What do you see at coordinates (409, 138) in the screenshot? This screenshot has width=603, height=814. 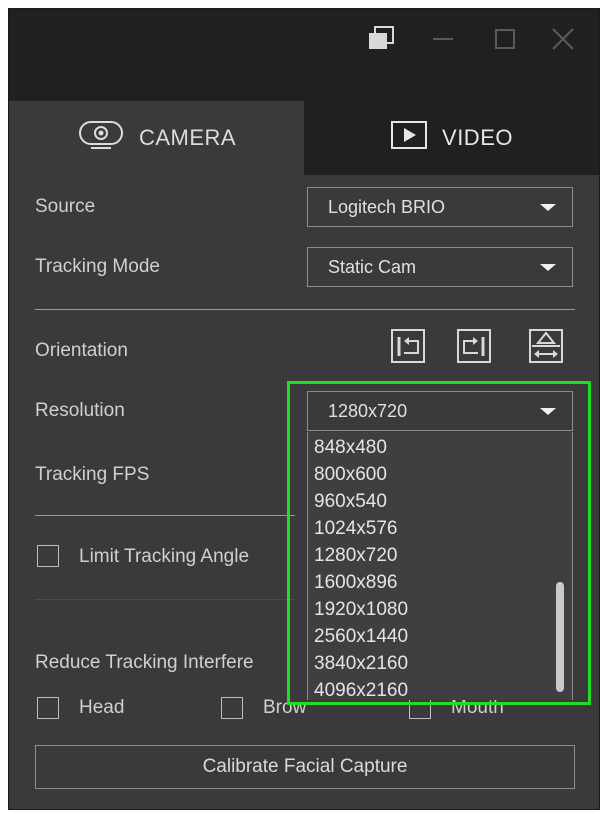 I see `play-icon` at bounding box center [409, 138].